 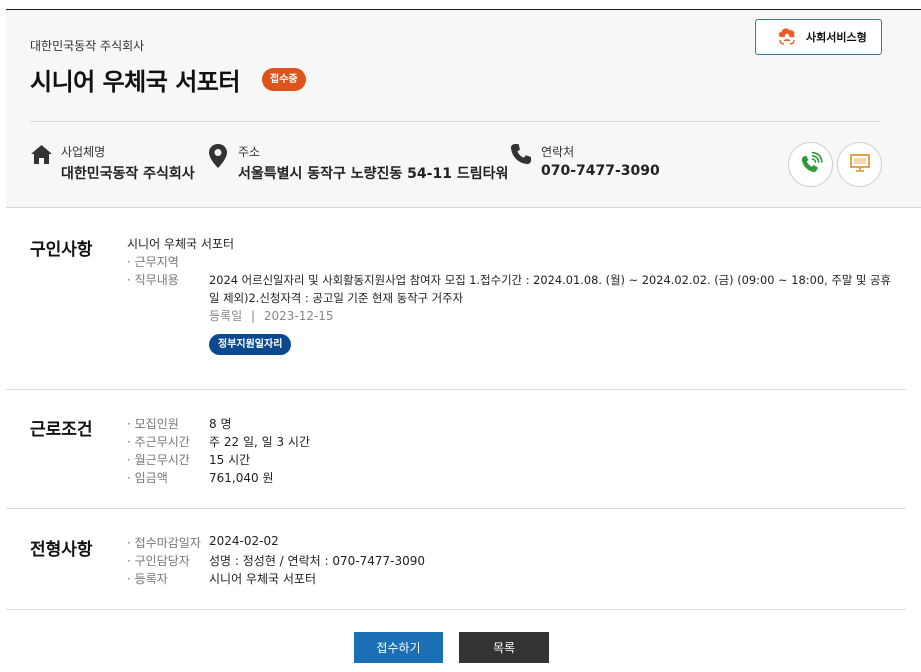 What do you see at coordinates (455, 121) in the screenshot?
I see `header-divider` at bounding box center [455, 121].